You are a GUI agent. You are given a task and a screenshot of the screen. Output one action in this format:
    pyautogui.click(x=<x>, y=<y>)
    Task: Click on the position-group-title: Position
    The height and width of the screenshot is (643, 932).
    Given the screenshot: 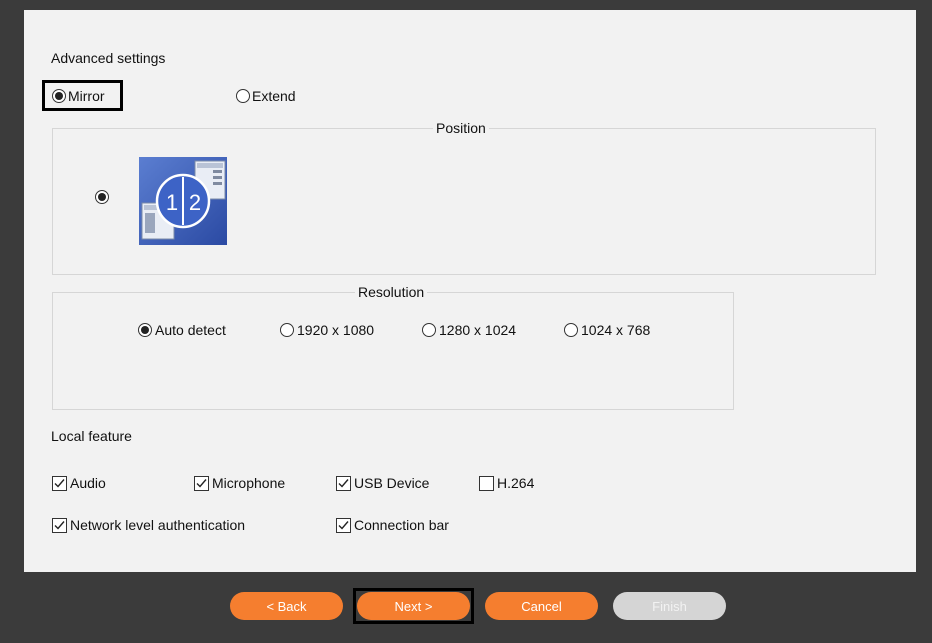 What is the action you would take?
    pyautogui.click(x=461, y=128)
    